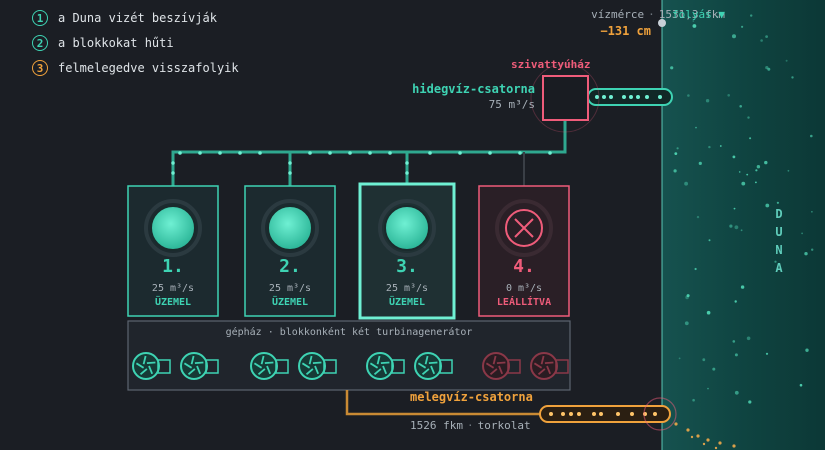 The width and height of the screenshot is (825, 450). What do you see at coordinates (407, 266) in the screenshot?
I see `block-3-number: 3.` at bounding box center [407, 266].